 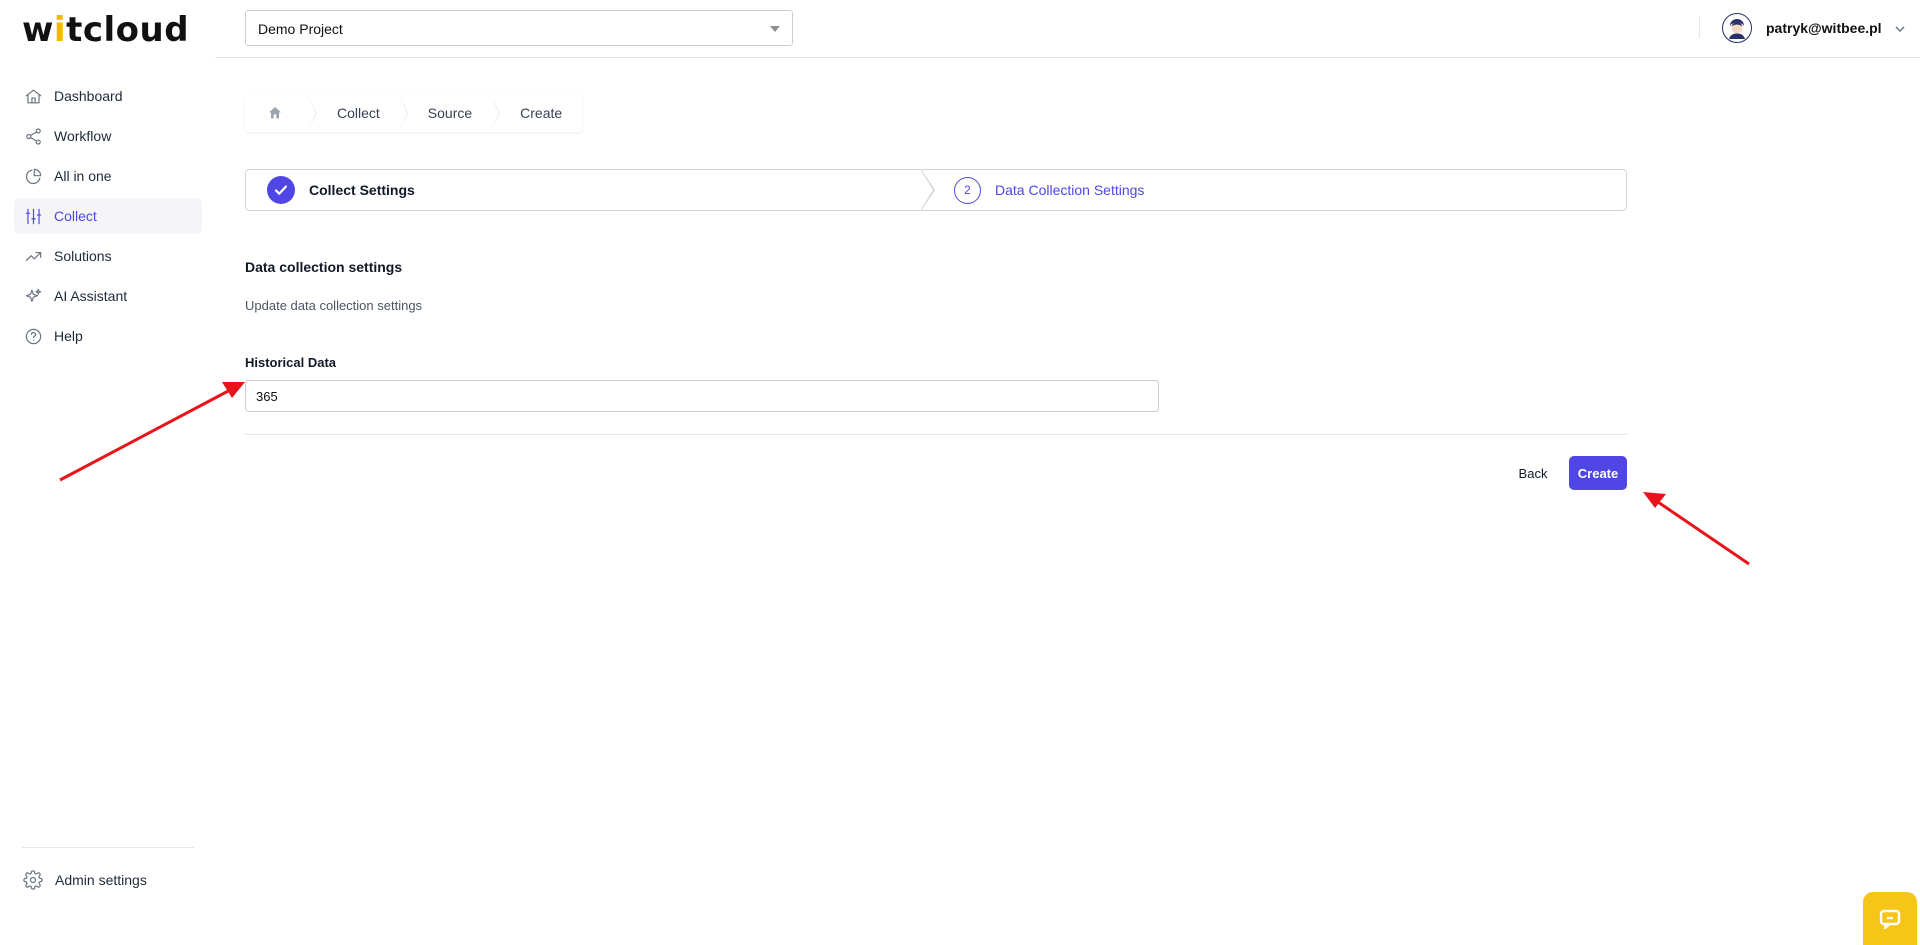 What do you see at coordinates (108, 847) in the screenshot?
I see `sidebar-divider` at bounding box center [108, 847].